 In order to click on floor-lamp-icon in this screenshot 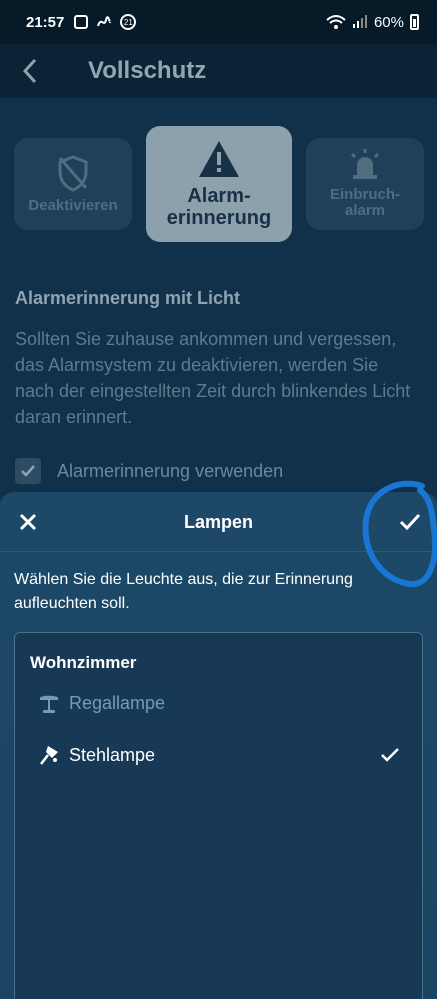, I will do `click(49, 755)`.